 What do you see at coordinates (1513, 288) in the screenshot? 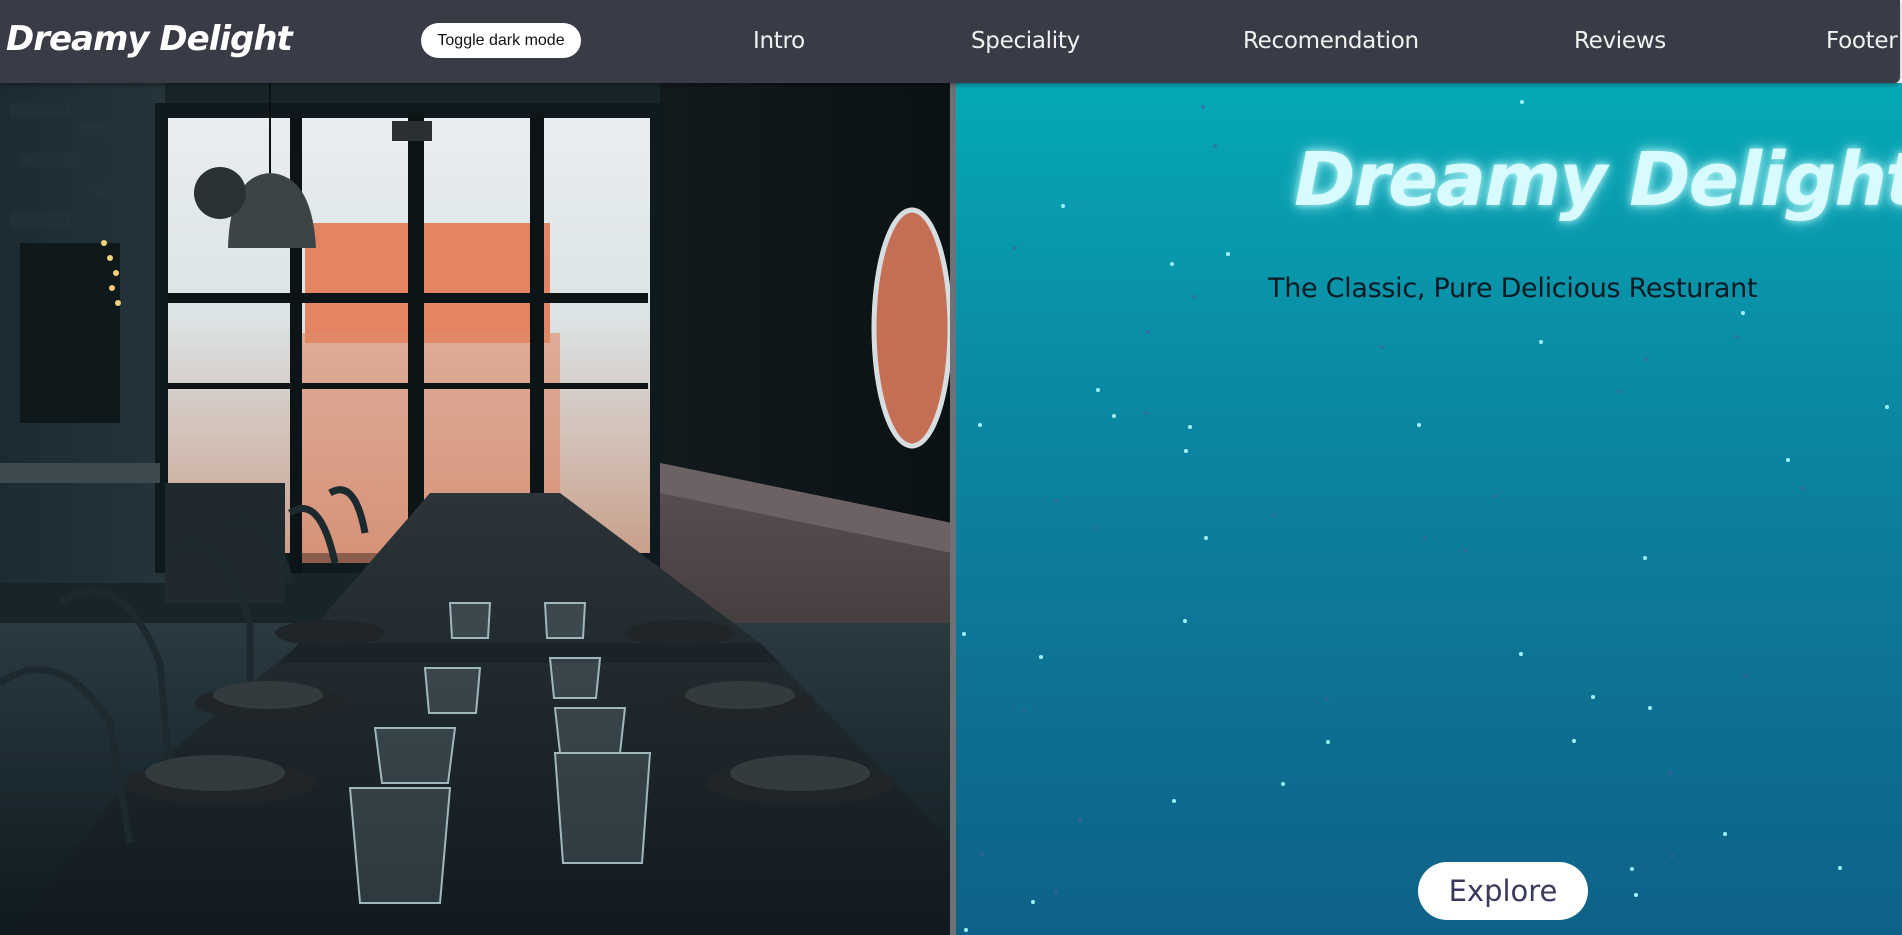
I see `hero-subtitle: The Classic, Pure Delicious Resturant` at bounding box center [1513, 288].